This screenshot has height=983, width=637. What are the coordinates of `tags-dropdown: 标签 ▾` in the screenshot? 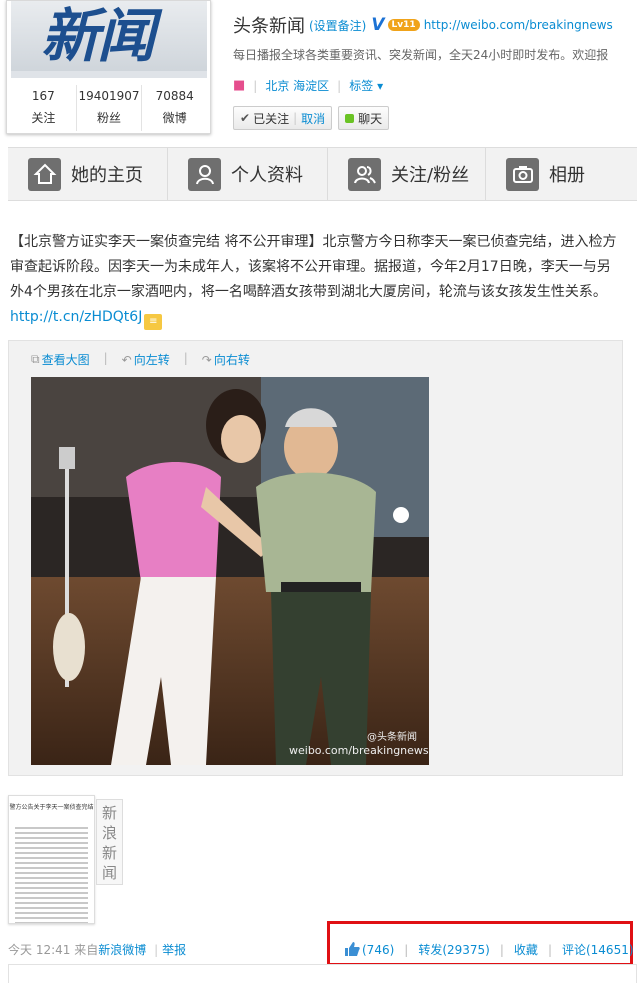 It's located at (366, 85).